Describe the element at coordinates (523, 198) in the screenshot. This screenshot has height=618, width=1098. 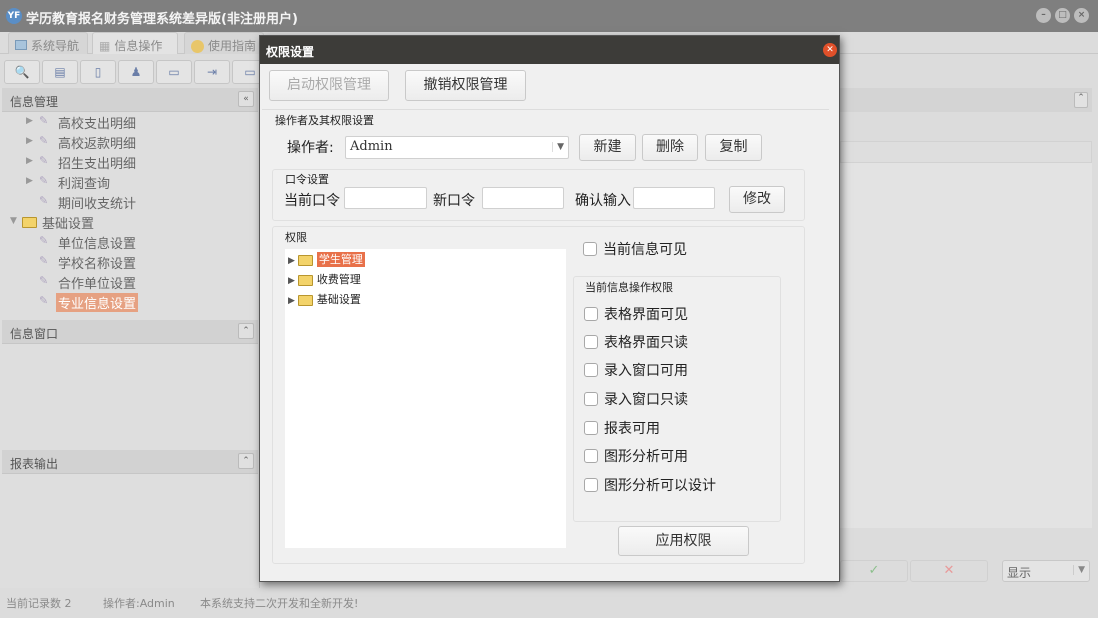
I see `new-password-input` at that location.